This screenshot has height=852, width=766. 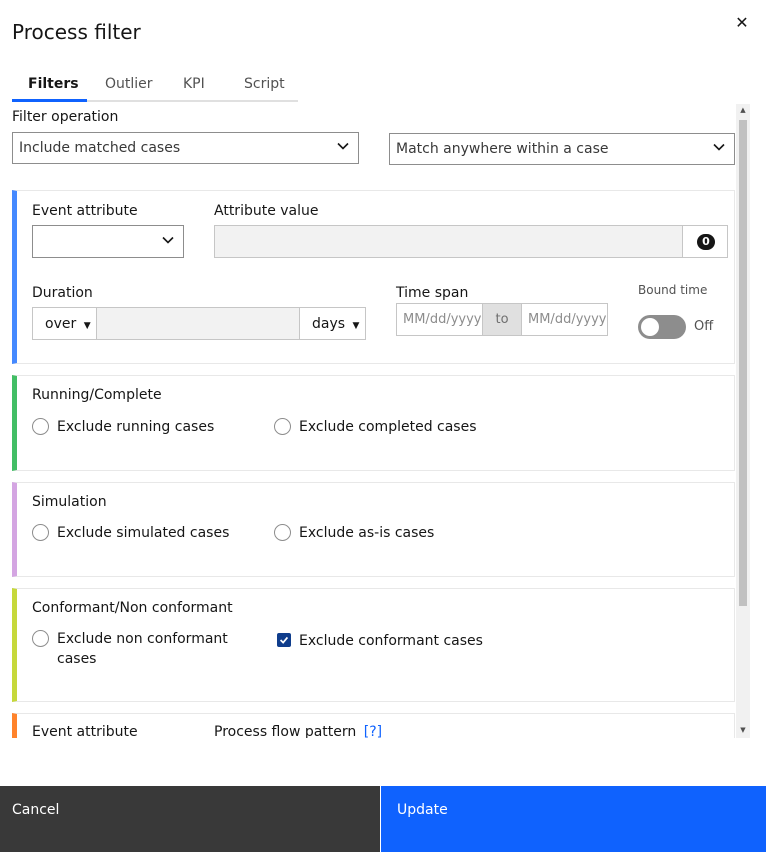 I want to click on duration-operator-dropdown: over ▼, so click(x=64, y=323).